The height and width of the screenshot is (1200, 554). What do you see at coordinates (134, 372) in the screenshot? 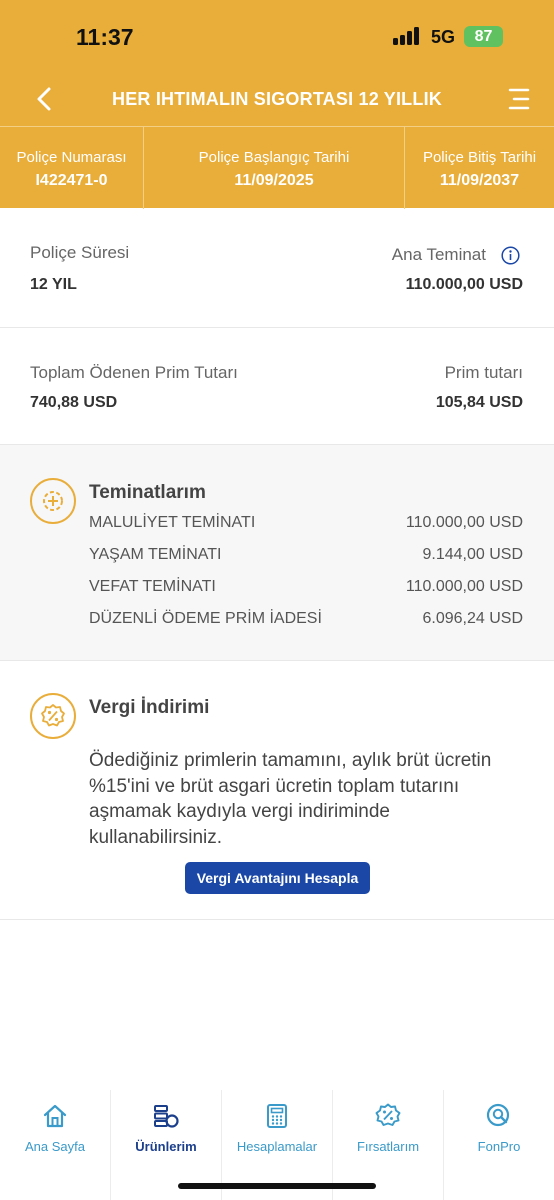
I see `total-paid-label: Toplam Ödenen Prim Tutarı` at bounding box center [134, 372].